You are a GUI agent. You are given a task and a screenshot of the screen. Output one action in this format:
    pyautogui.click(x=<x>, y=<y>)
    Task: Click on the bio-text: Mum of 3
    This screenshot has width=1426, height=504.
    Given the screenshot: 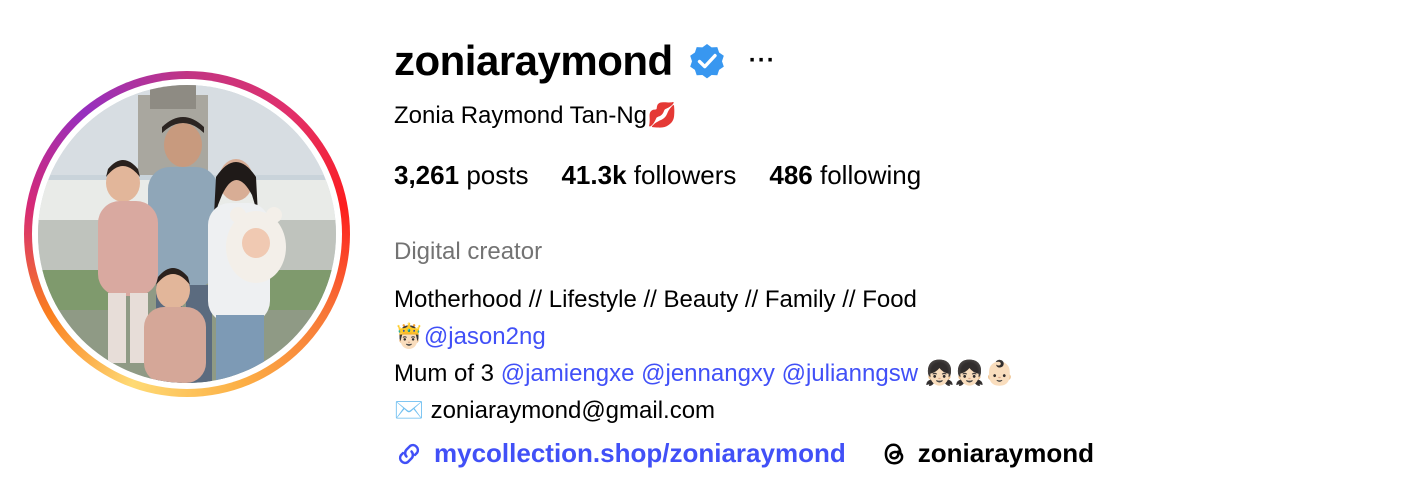 What is the action you would take?
    pyautogui.click(x=444, y=373)
    